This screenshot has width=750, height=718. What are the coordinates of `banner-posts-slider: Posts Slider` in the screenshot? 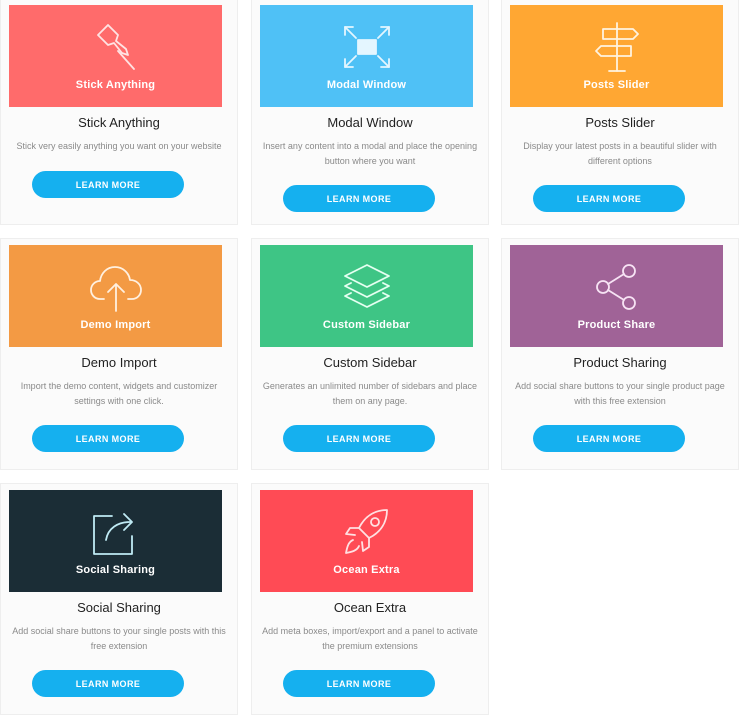 It's located at (616, 56).